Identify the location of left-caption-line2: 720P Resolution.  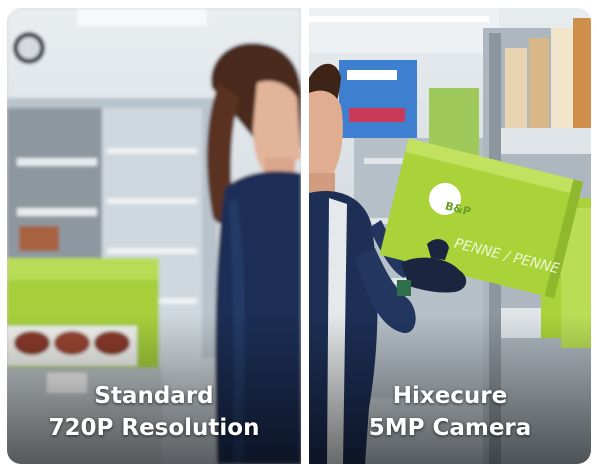
(154, 428).